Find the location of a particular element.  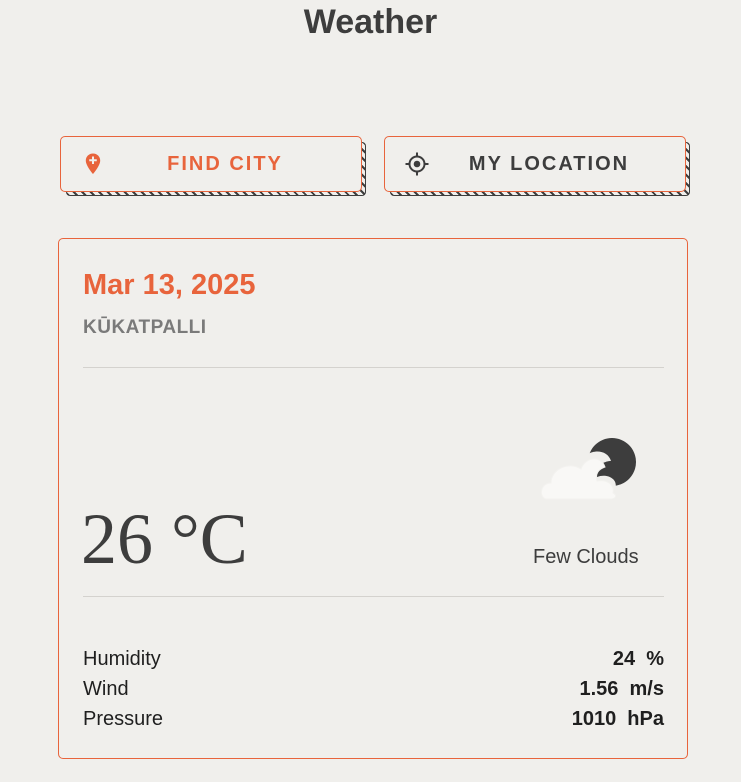

few-clouds-night-icon is located at coordinates (587, 469).